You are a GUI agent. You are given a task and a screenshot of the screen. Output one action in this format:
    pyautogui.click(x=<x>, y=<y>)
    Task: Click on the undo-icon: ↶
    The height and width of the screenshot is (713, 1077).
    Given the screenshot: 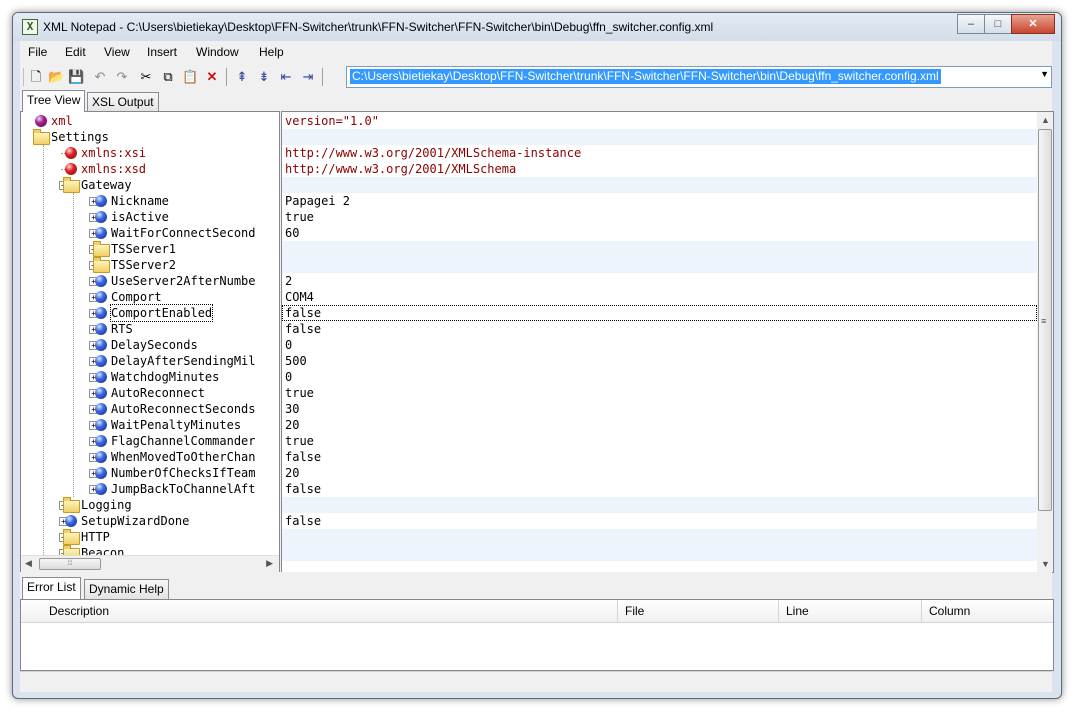 What is the action you would take?
    pyautogui.click(x=100, y=77)
    